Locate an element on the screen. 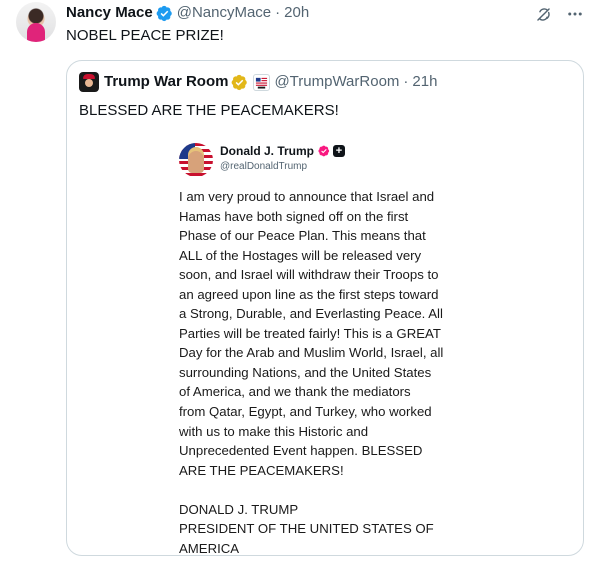 The width and height of the screenshot is (599, 565). embedded-author-name: Donald J. Trump + is located at coordinates (283, 151).